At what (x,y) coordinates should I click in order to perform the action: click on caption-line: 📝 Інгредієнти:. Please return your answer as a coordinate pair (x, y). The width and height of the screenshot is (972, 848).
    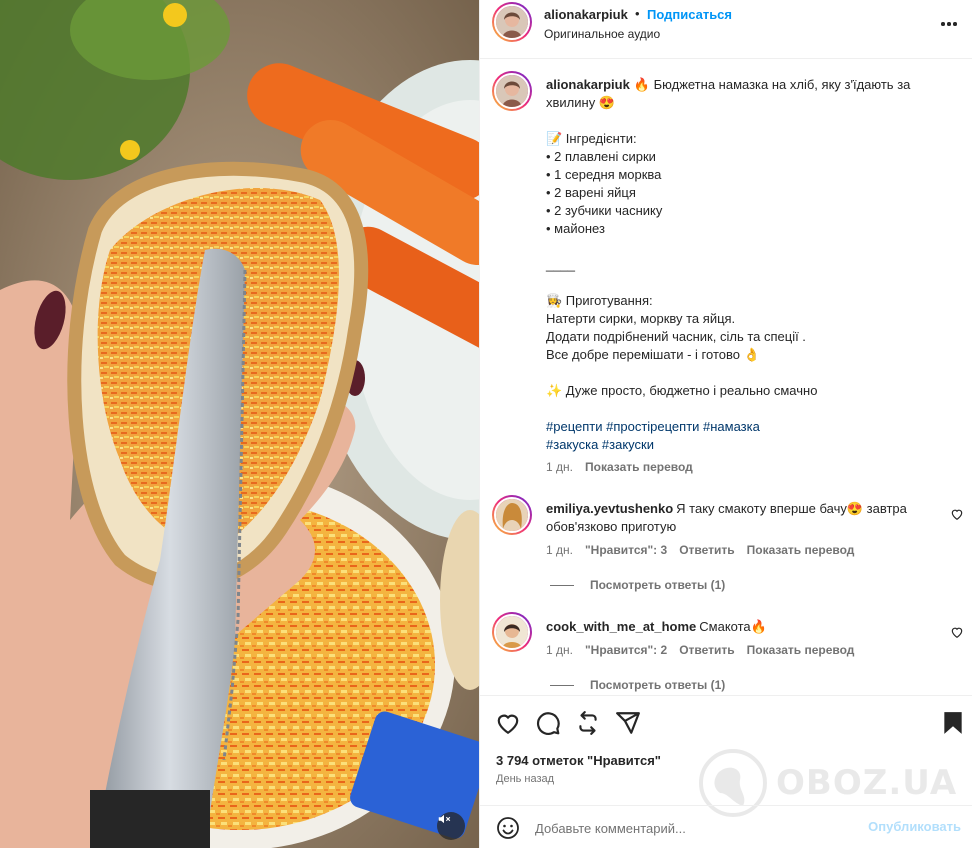
    Looking at the image, I should click on (591, 138).